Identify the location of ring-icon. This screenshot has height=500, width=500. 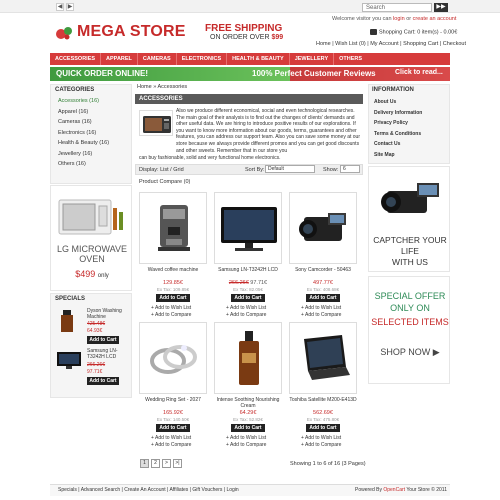
(173, 359).